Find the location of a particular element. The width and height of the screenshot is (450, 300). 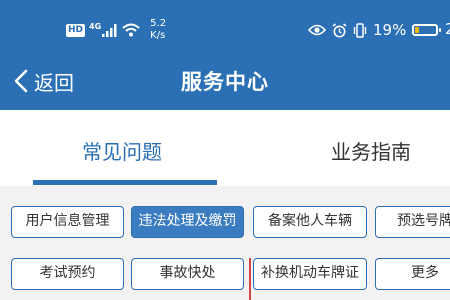

eye-icon is located at coordinates (317, 30).